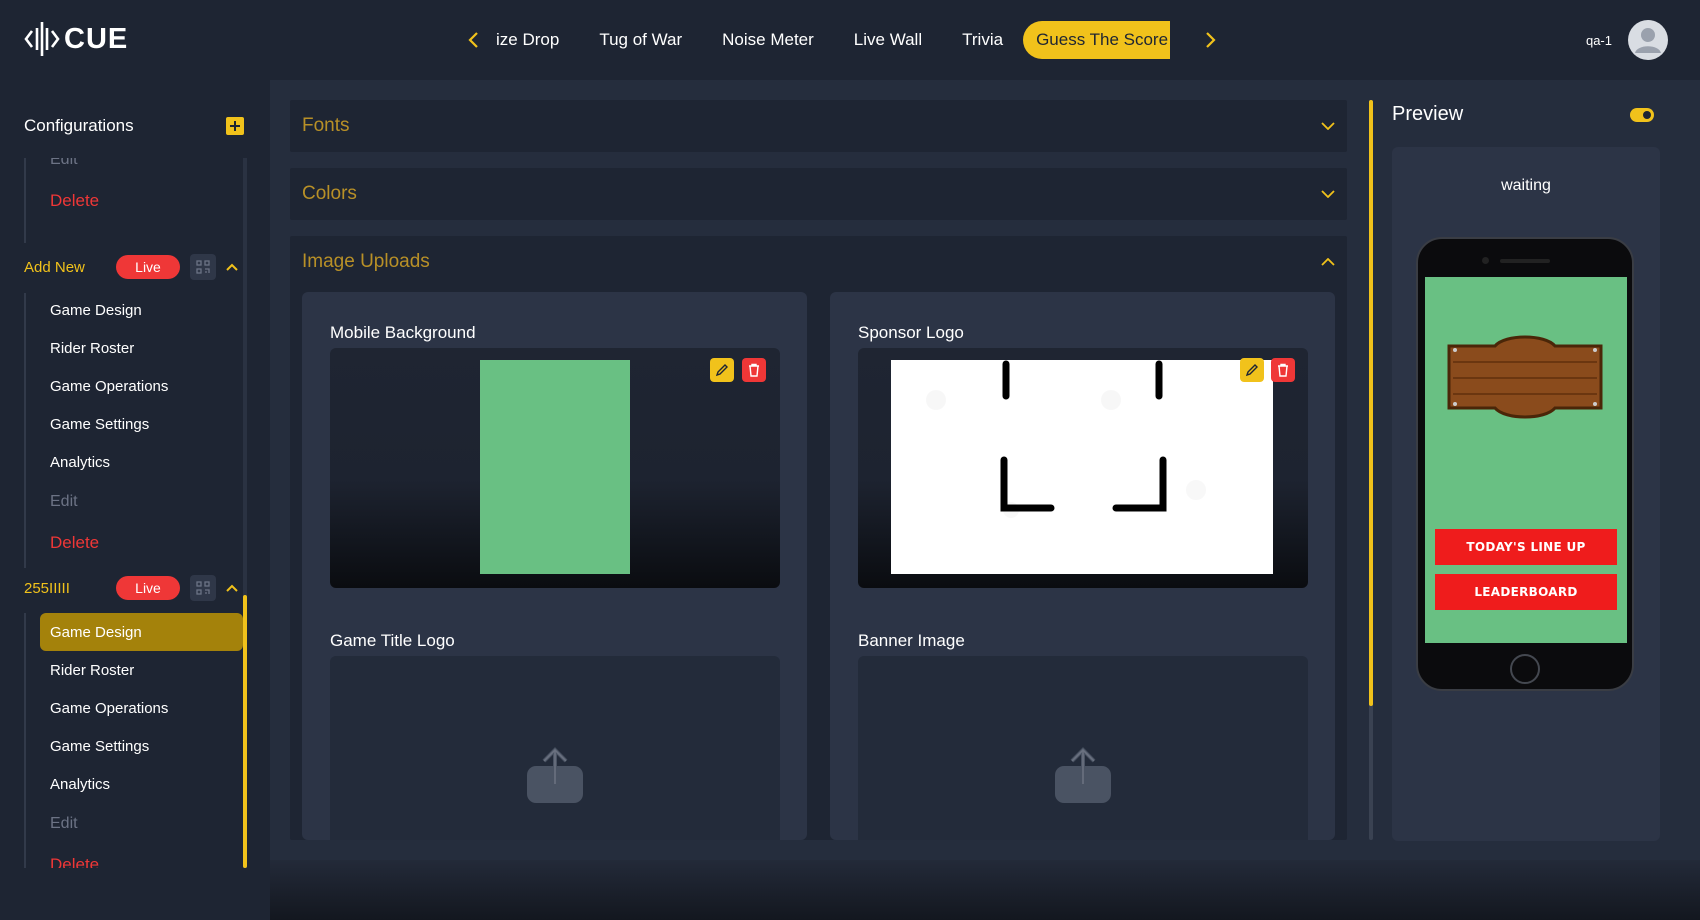  I want to click on sidebar-title: Configurations, so click(79, 125).